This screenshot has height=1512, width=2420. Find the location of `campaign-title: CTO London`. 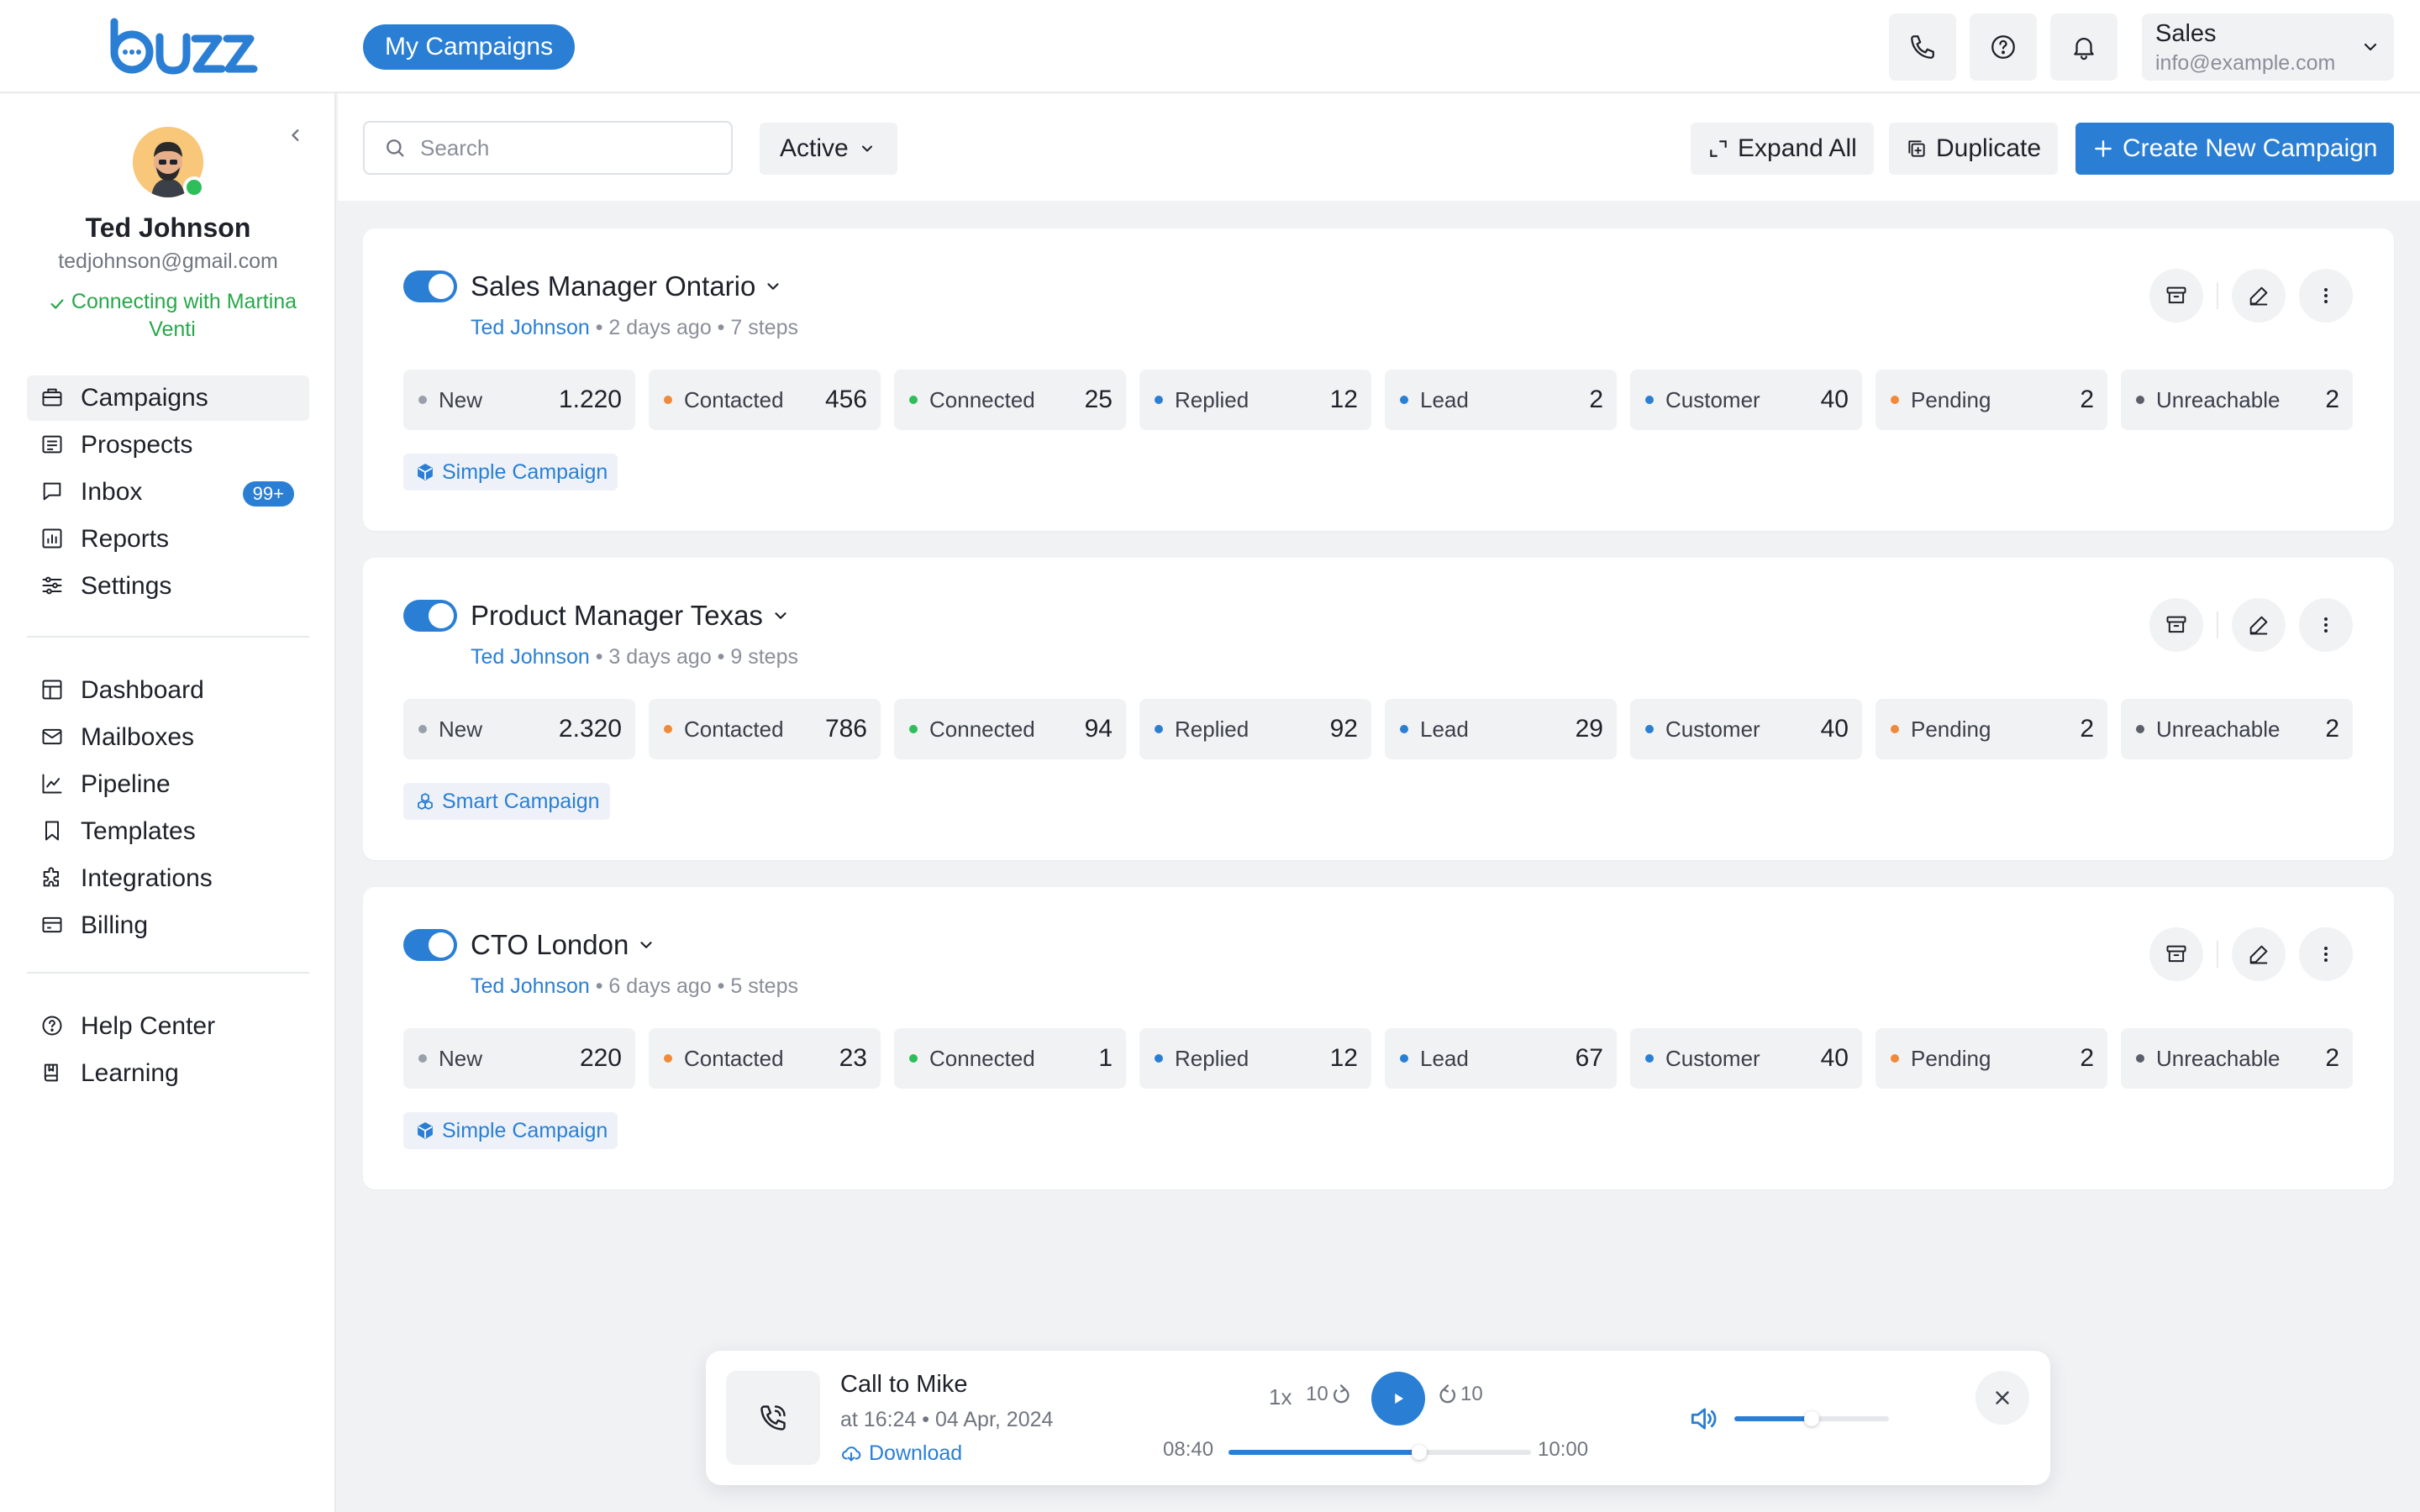

campaign-title: CTO London is located at coordinates (563, 945).